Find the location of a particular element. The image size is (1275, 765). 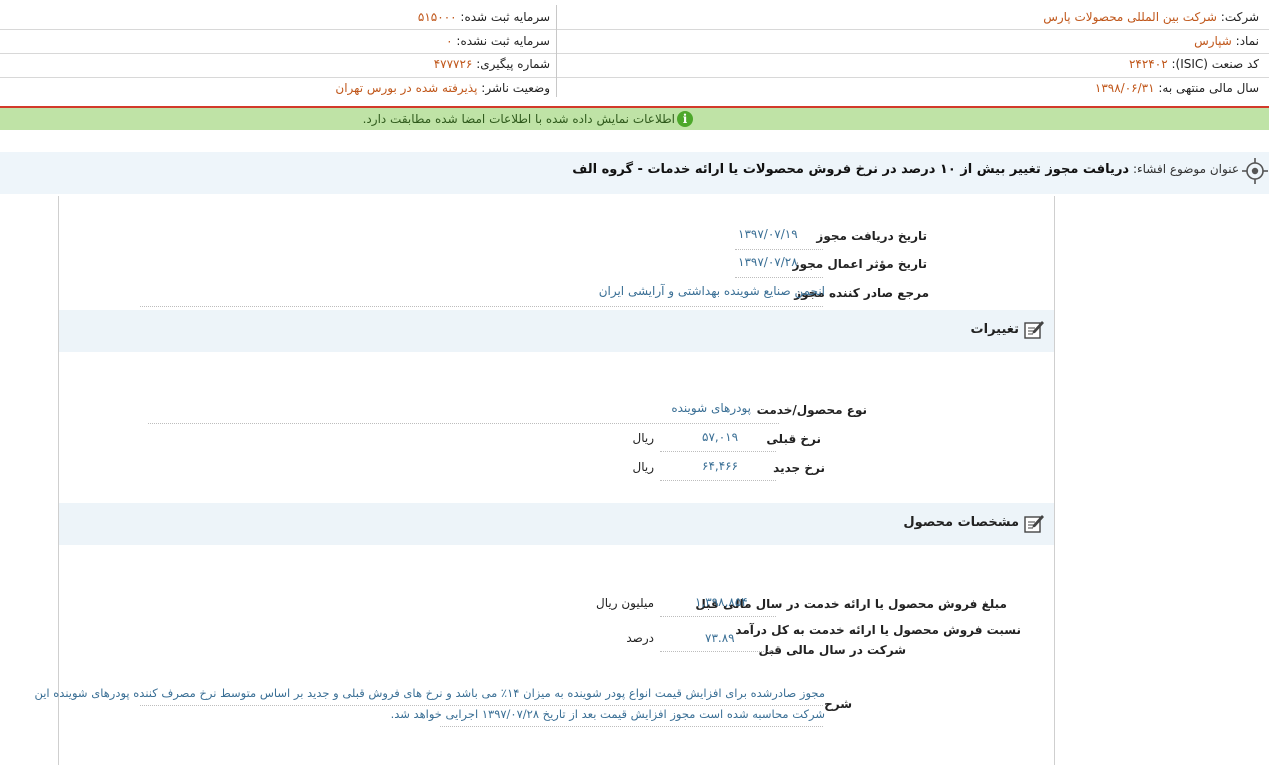

sales-amount-underline is located at coordinates (718, 616).